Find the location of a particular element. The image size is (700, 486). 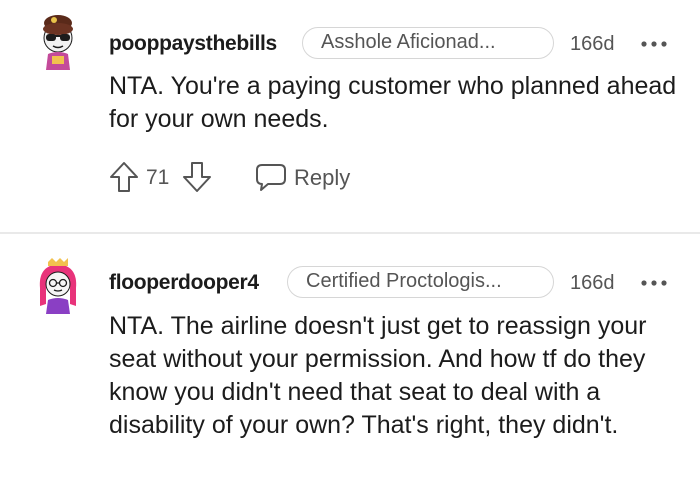

reply-icon is located at coordinates (271, 177).